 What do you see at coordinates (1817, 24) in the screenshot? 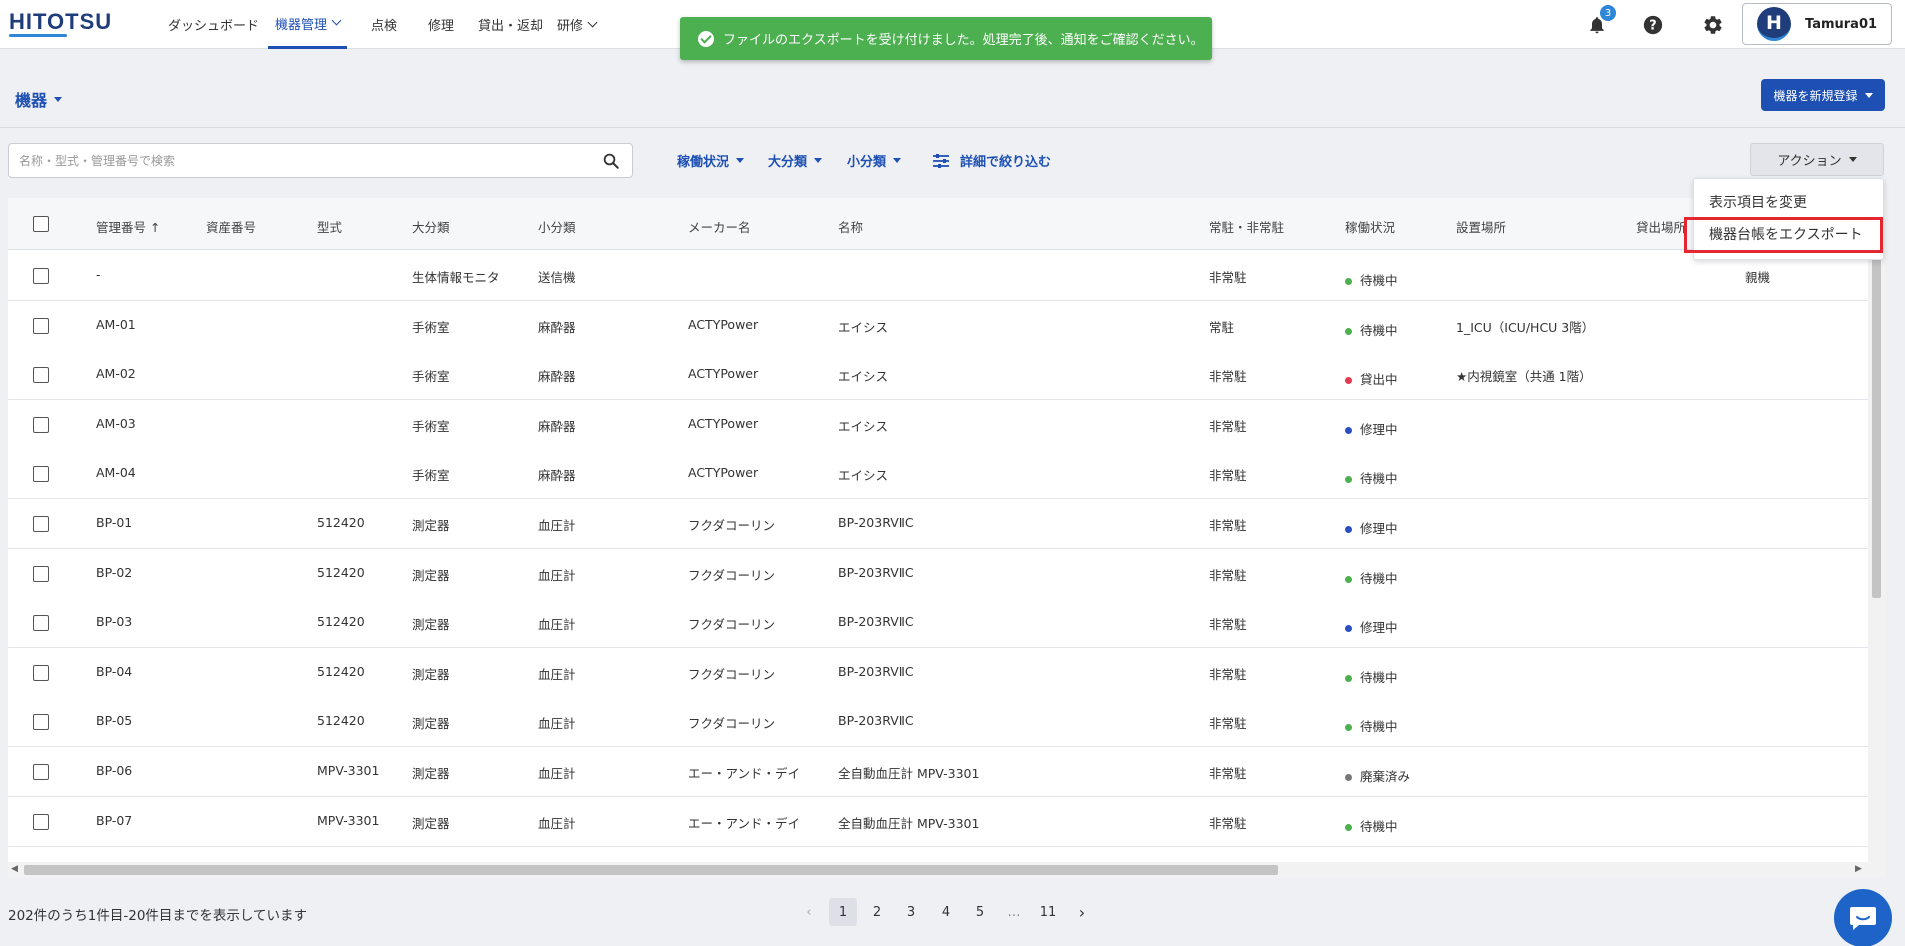
I see `user-menu-button: H Tamura01` at bounding box center [1817, 24].